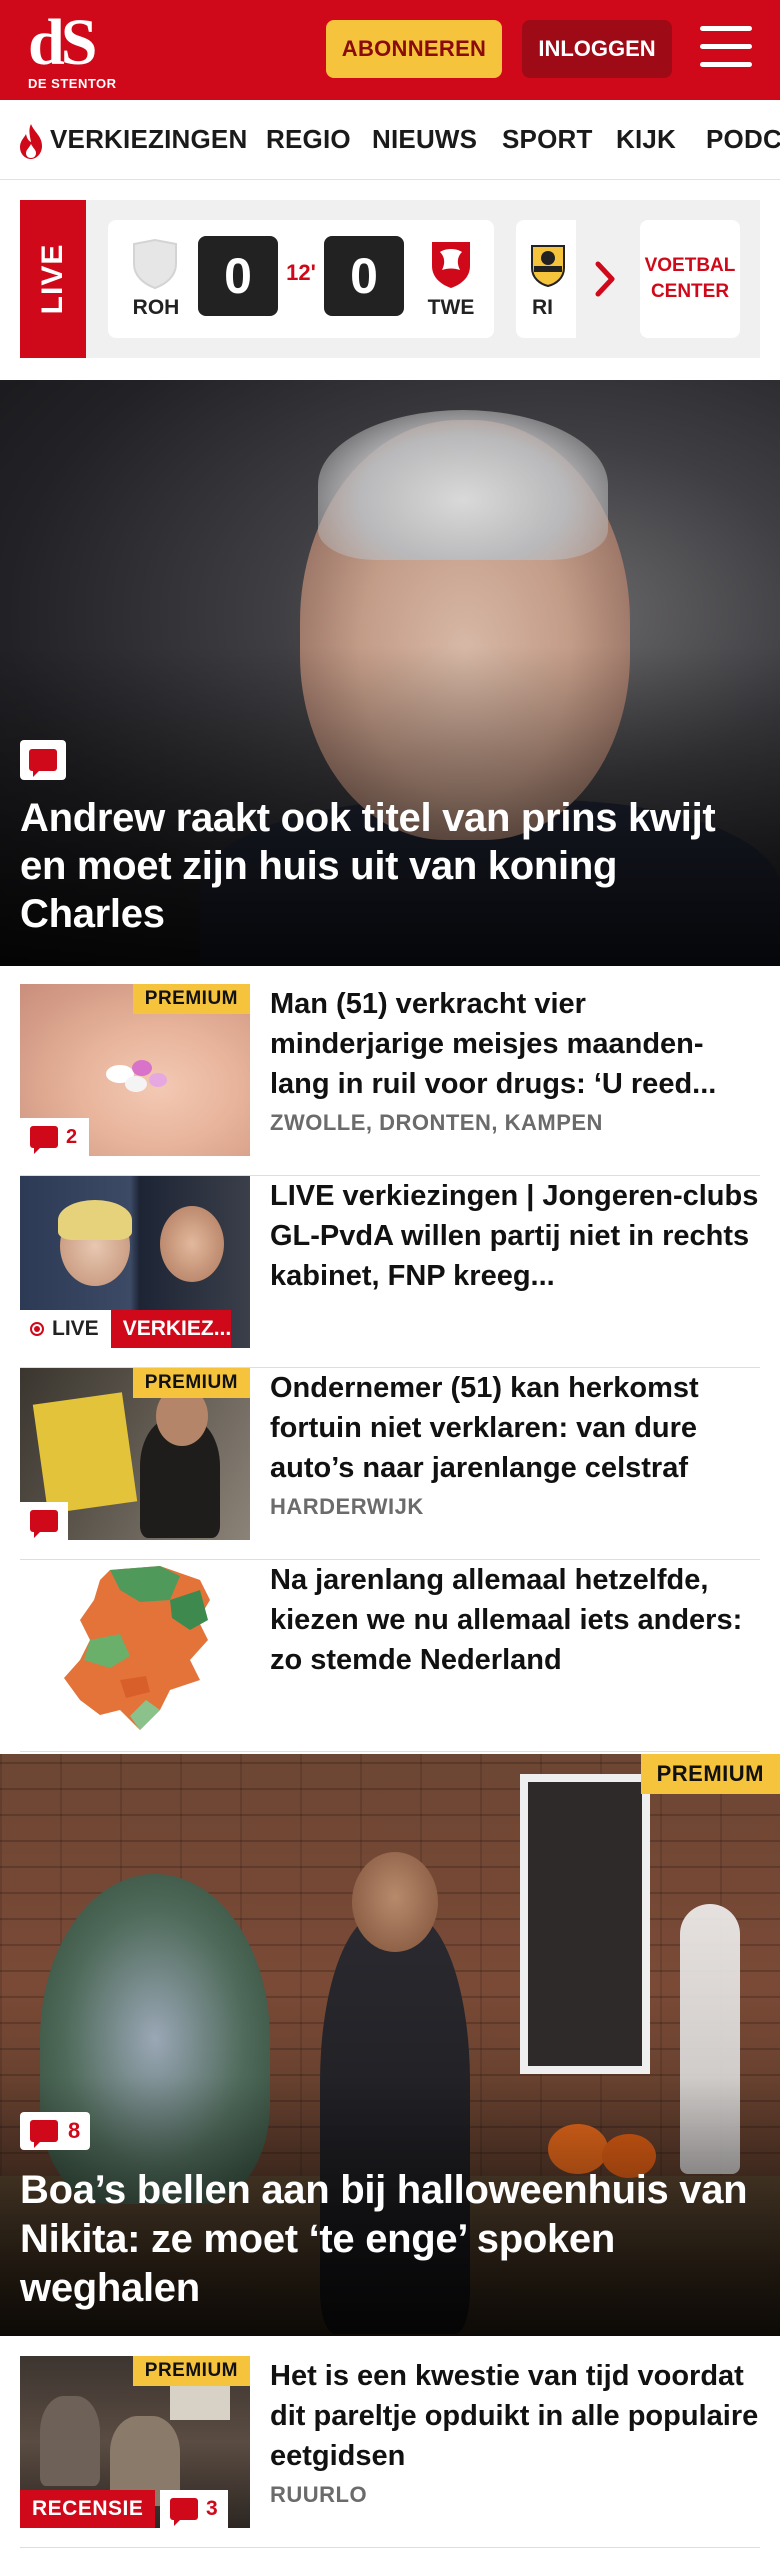  What do you see at coordinates (135, 2442) in the screenshot?
I see `article-thumbnail: PREMIUM RECENSIE 3` at bounding box center [135, 2442].